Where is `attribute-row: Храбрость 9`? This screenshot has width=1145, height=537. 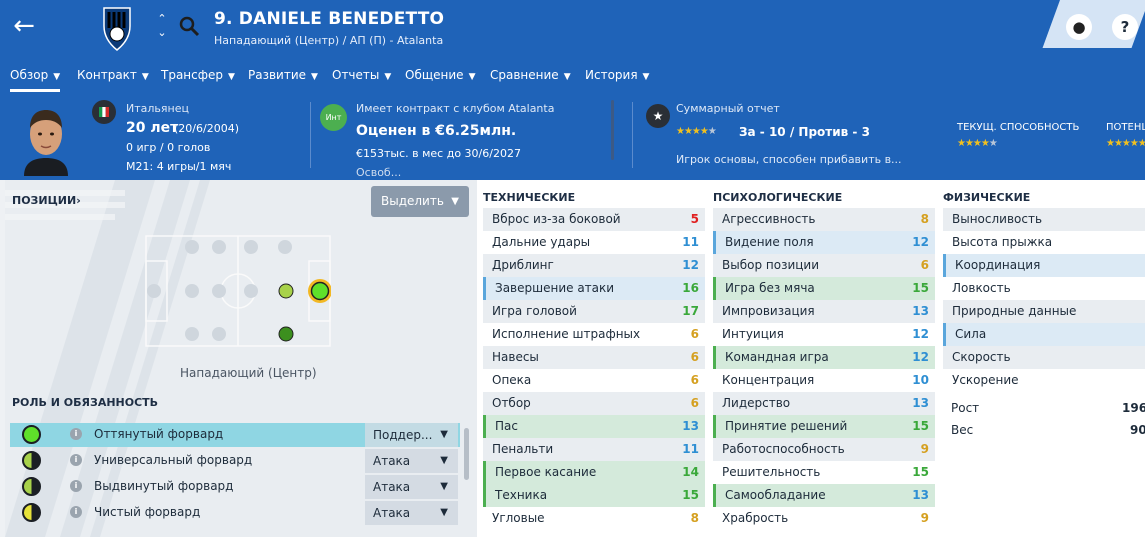 attribute-row: Храбрость 9 is located at coordinates (824, 518).